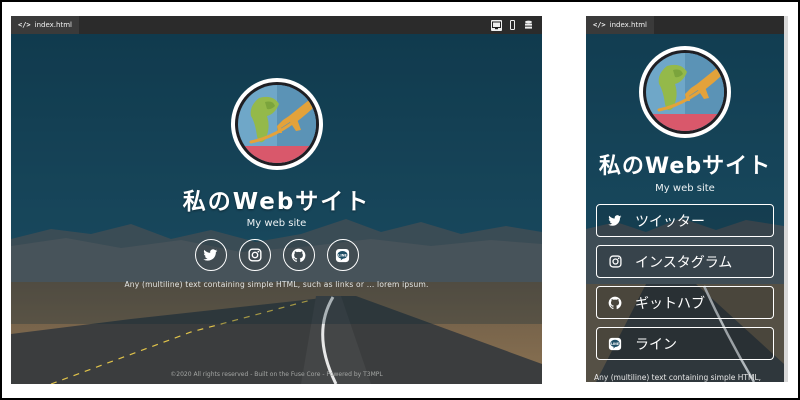 This screenshot has width=800, height=400. I want to click on twitter-link, so click(210, 255).